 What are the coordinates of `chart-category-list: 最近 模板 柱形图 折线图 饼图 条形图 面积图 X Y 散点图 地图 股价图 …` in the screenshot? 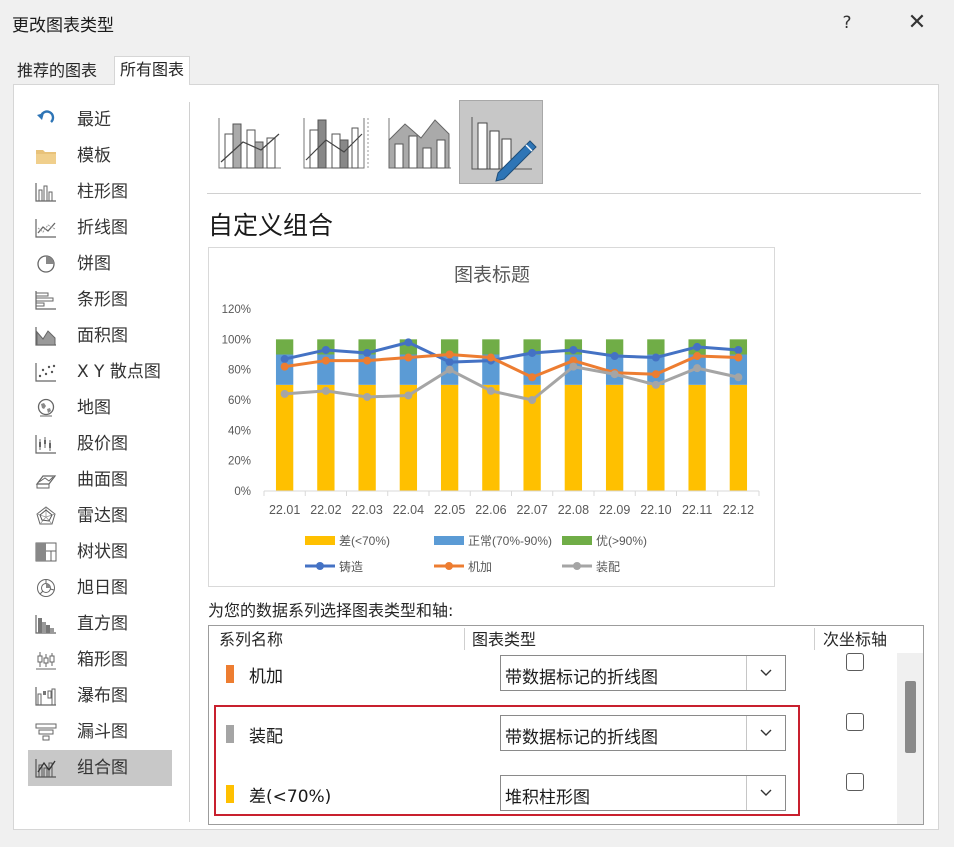 It's located at (100, 444).